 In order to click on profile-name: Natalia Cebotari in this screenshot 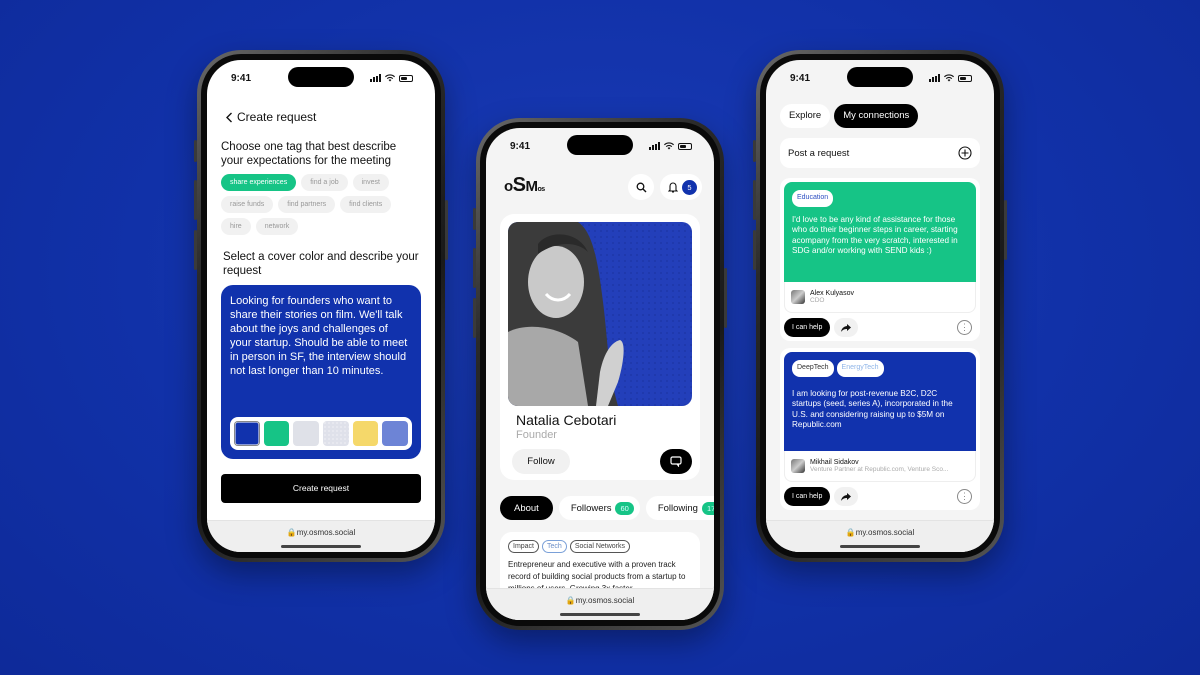, I will do `click(566, 420)`.